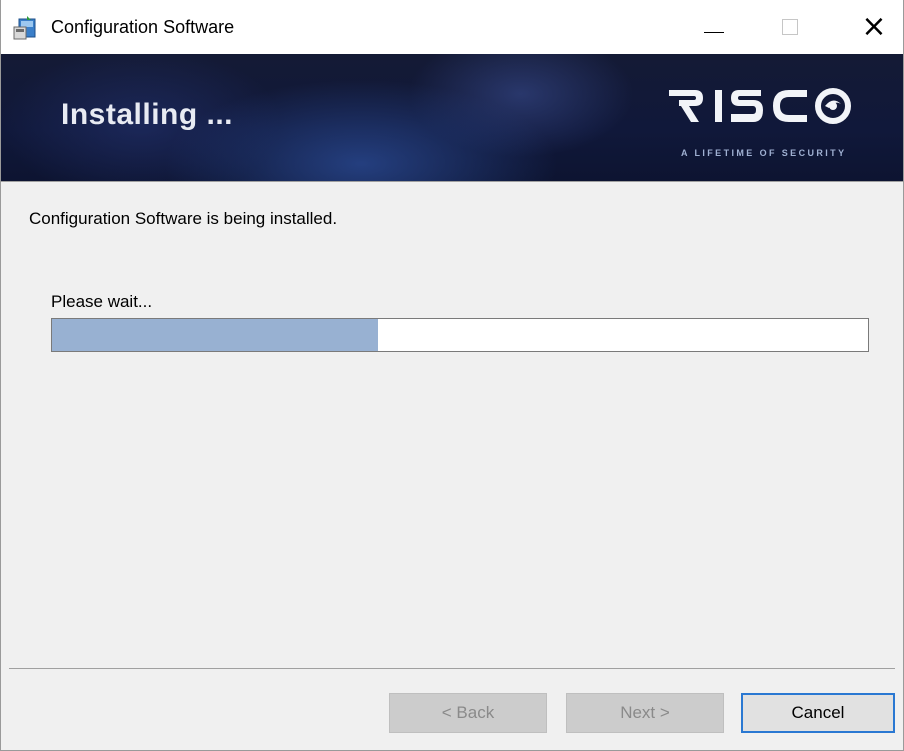 The width and height of the screenshot is (904, 751). I want to click on close-button: ×, so click(874, 27).